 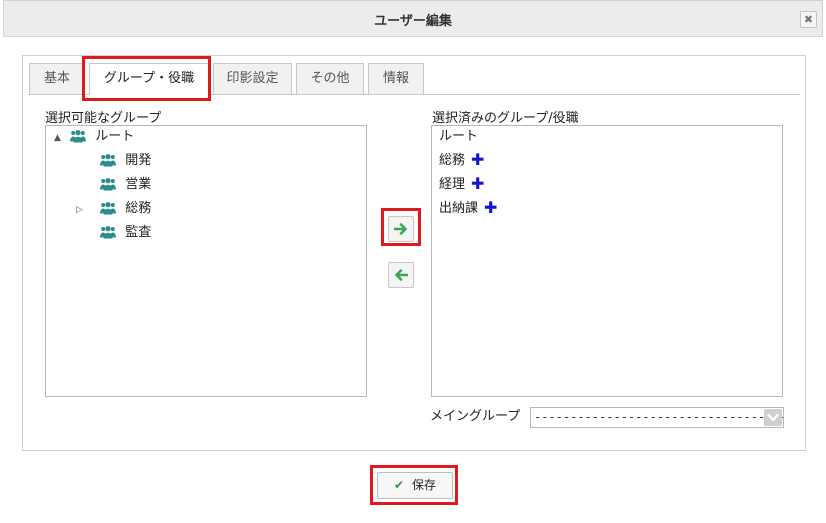 I want to click on chevron-down-icon, so click(x=773, y=417).